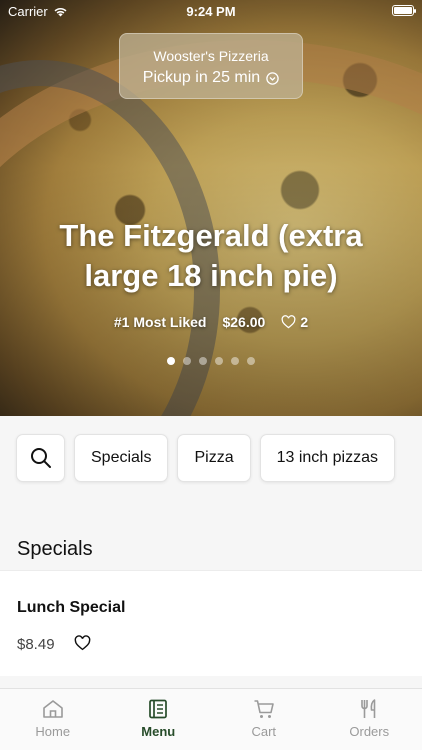 The image size is (422, 750). I want to click on store-selector: Wooster's Pizzeria Pickup in 25 min, so click(211, 66).